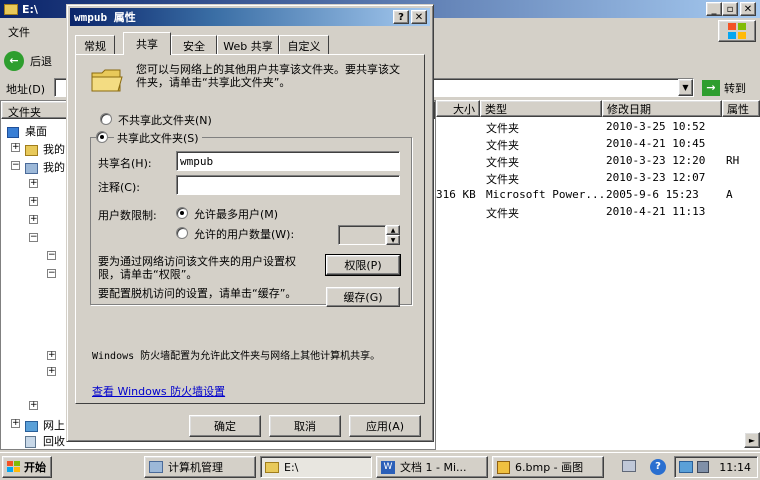 This screenshot has width=760, height=480. Describe the element at coordinates (107, 81) in the screenshot. I see `shared-folder-icon` at that location.